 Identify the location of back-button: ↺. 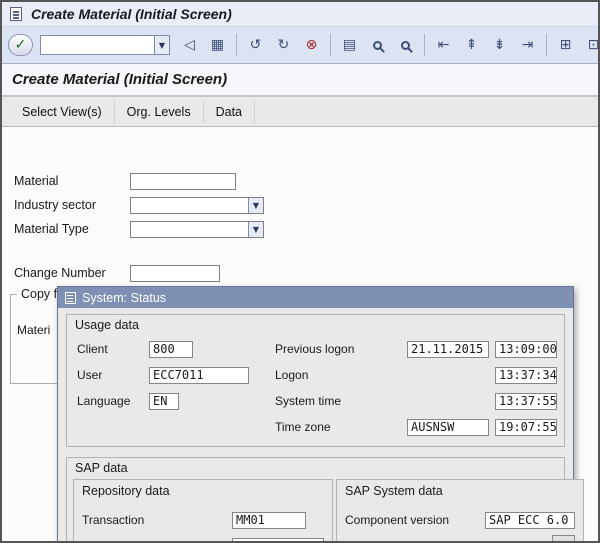
(255, 45).